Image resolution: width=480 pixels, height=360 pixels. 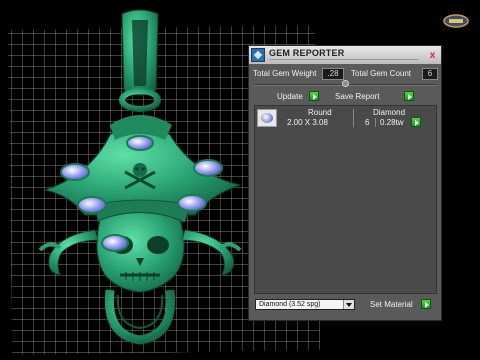 What do you see at coordinates (391, 304) in the screenshot?
I see `set-material-label: Set Material` at bounding box center [391, 304].